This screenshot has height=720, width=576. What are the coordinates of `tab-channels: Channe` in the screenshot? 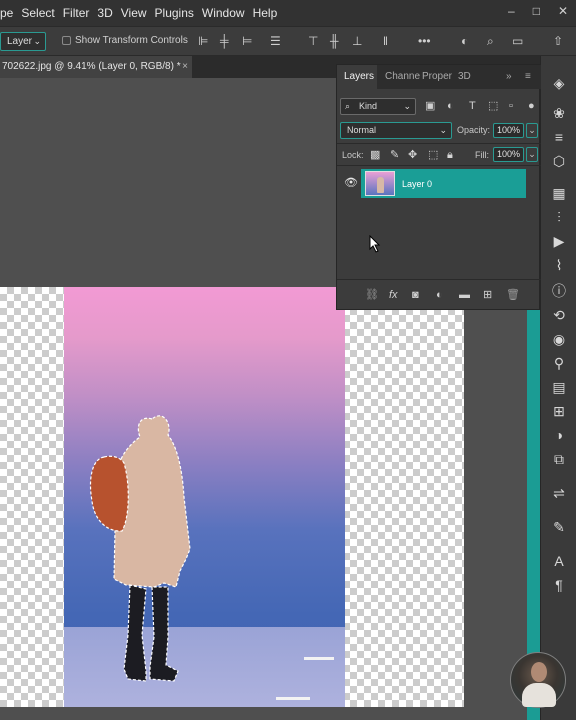 It's located at (402, 76).